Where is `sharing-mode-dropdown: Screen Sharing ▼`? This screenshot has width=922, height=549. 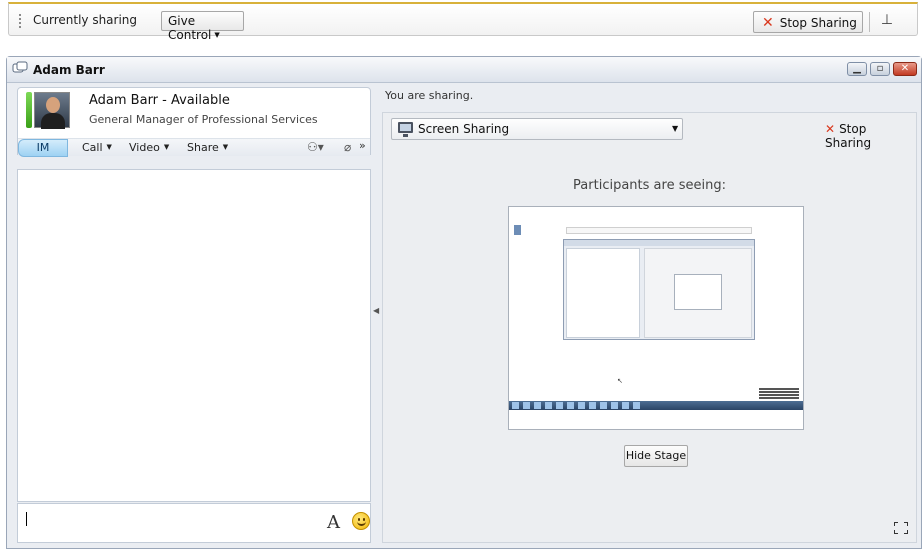
sharing-mode-dropdown: Screen Sharing ▼ is located at coordinates (537, 129).